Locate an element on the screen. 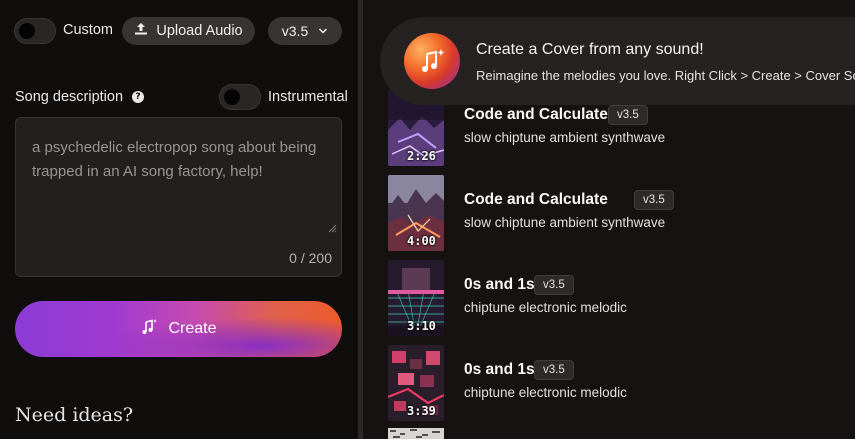 The width and height of the screenshot is (855, 439). chevron-down-icon is located at coordinates (323, 31).